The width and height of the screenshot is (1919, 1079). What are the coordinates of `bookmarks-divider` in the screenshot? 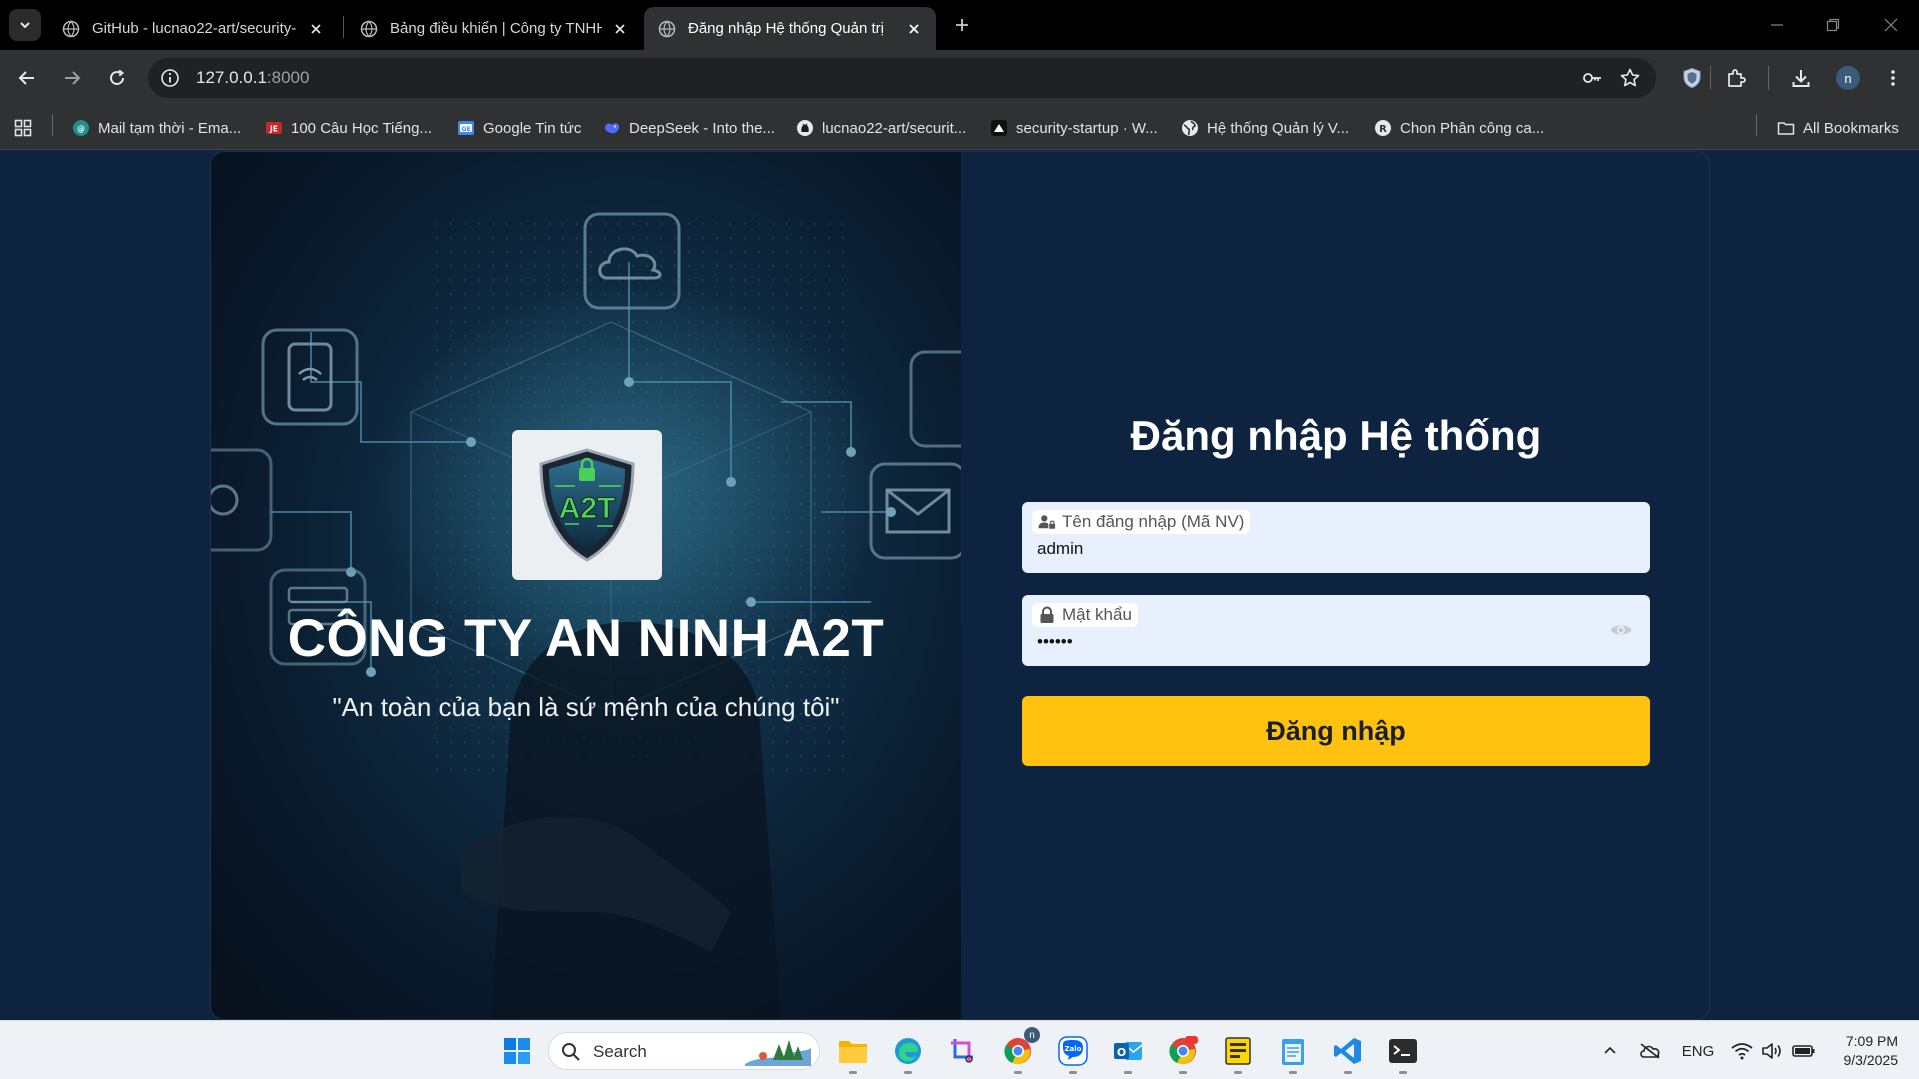 It's located at (1756, 125).